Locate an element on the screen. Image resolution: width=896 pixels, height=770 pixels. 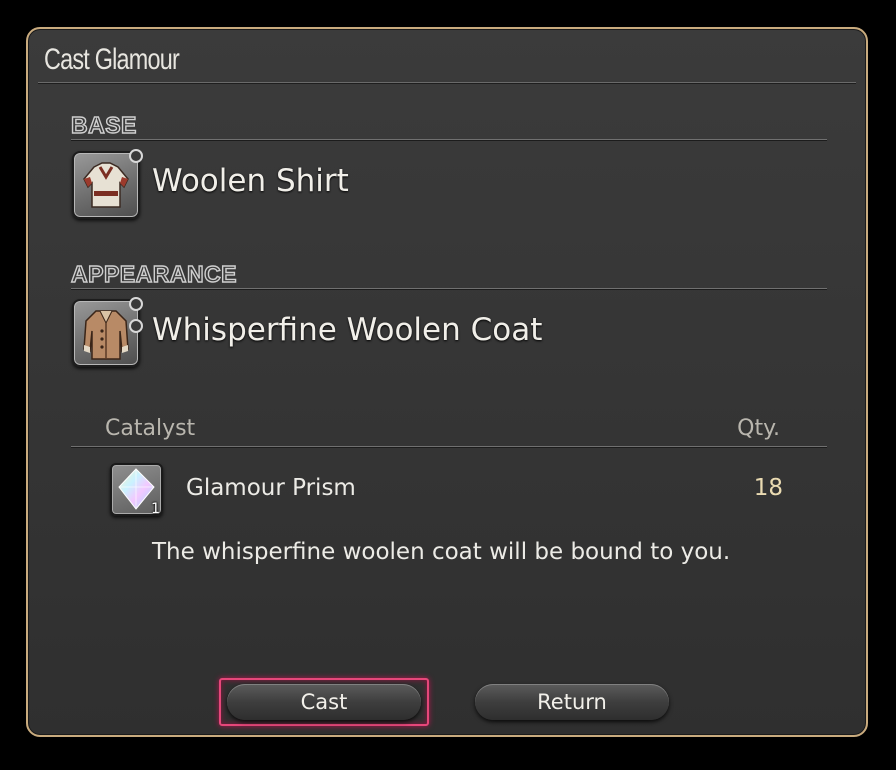
window-title: Cast Glamour is located at coordinates (112, 59).